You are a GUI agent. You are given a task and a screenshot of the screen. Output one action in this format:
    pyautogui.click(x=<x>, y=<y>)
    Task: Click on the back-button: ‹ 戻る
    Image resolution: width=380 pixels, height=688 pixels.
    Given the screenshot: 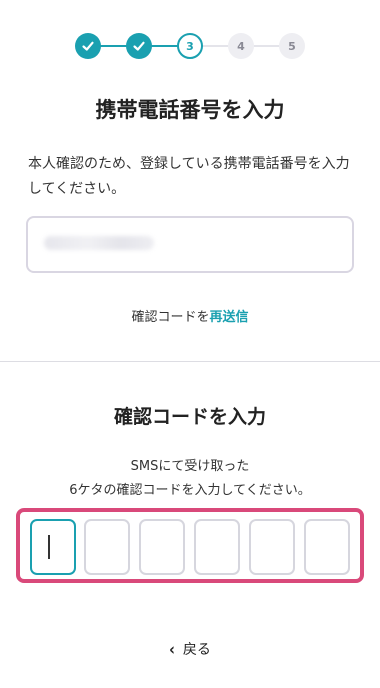 What is the action you would take?
    pyautogui.click(x=190, y=649)
    